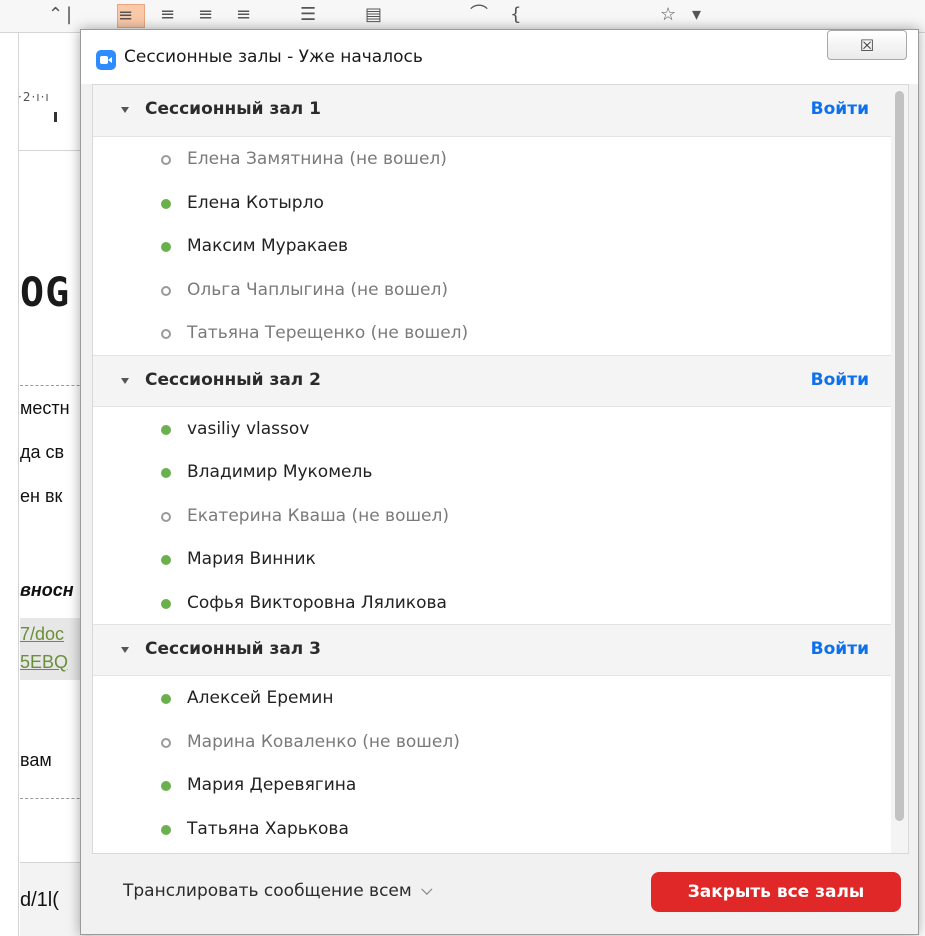  Describe the element at coordinates (323, 741) in the screenshot. I see `participant-name: Марина Коваленко (не вошел)` at that location.